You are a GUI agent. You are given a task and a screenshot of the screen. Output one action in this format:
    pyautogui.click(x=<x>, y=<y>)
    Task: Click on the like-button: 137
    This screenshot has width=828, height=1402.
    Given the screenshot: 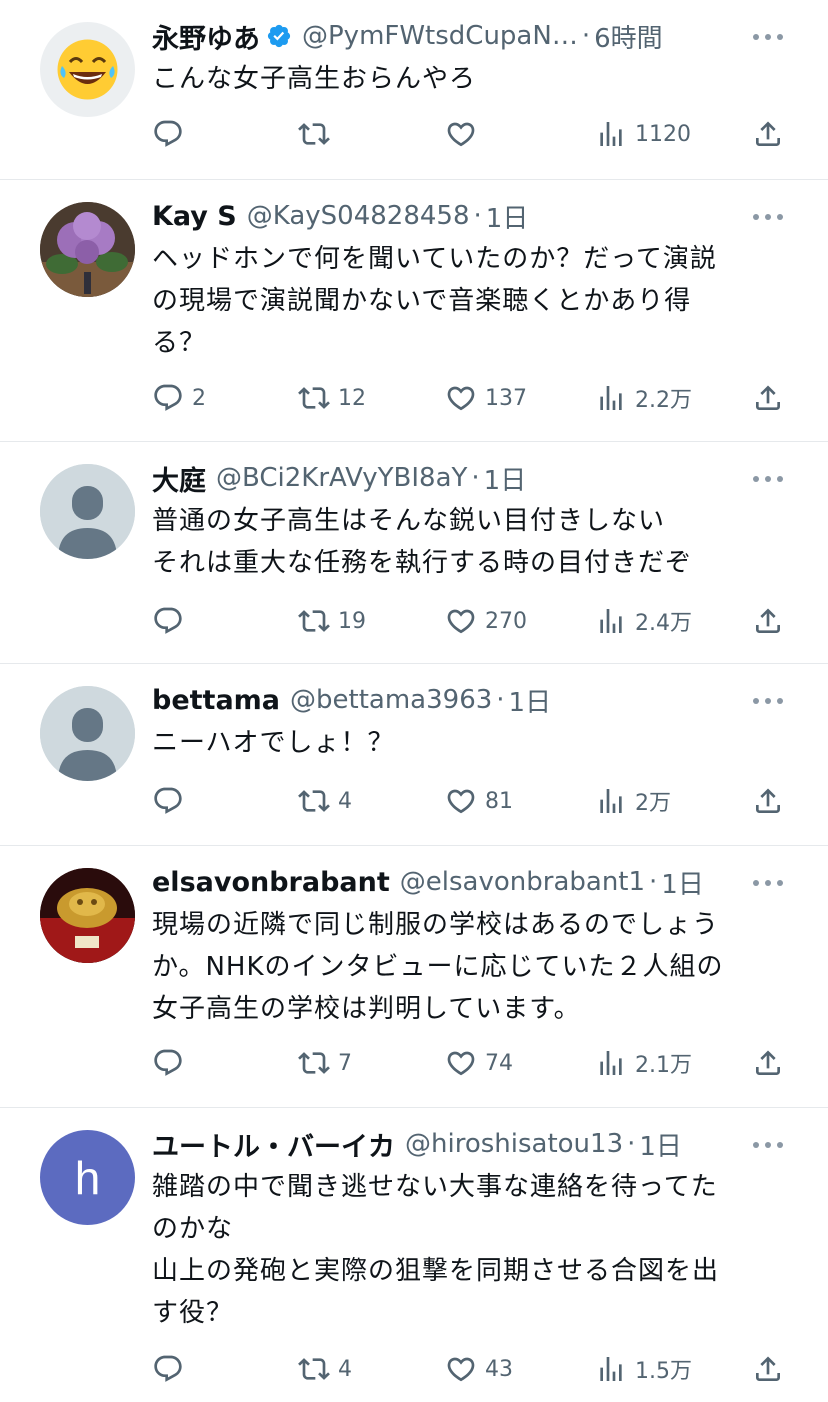 What is the action you would take?
    pyautogui.click(x=486, y=398)
    